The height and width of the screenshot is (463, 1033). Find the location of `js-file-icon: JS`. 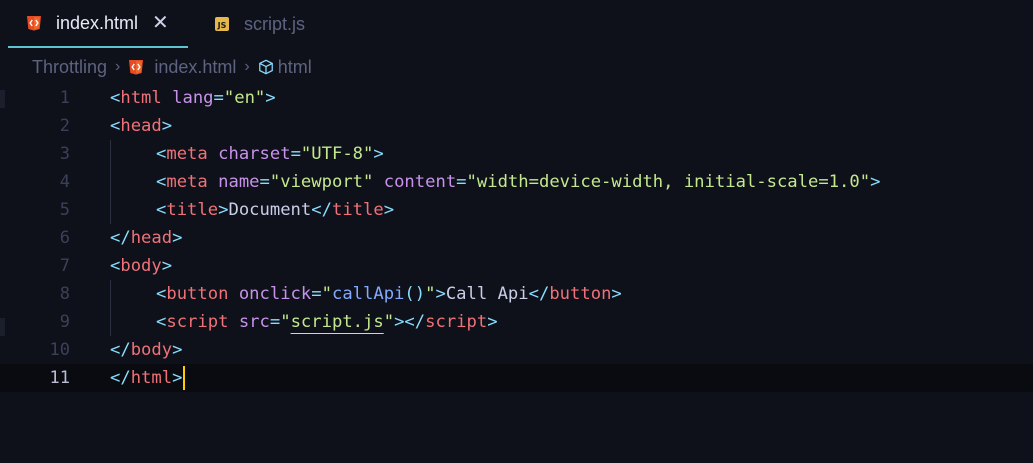

js-file-icon: JS is located at coordinates (222, 24).